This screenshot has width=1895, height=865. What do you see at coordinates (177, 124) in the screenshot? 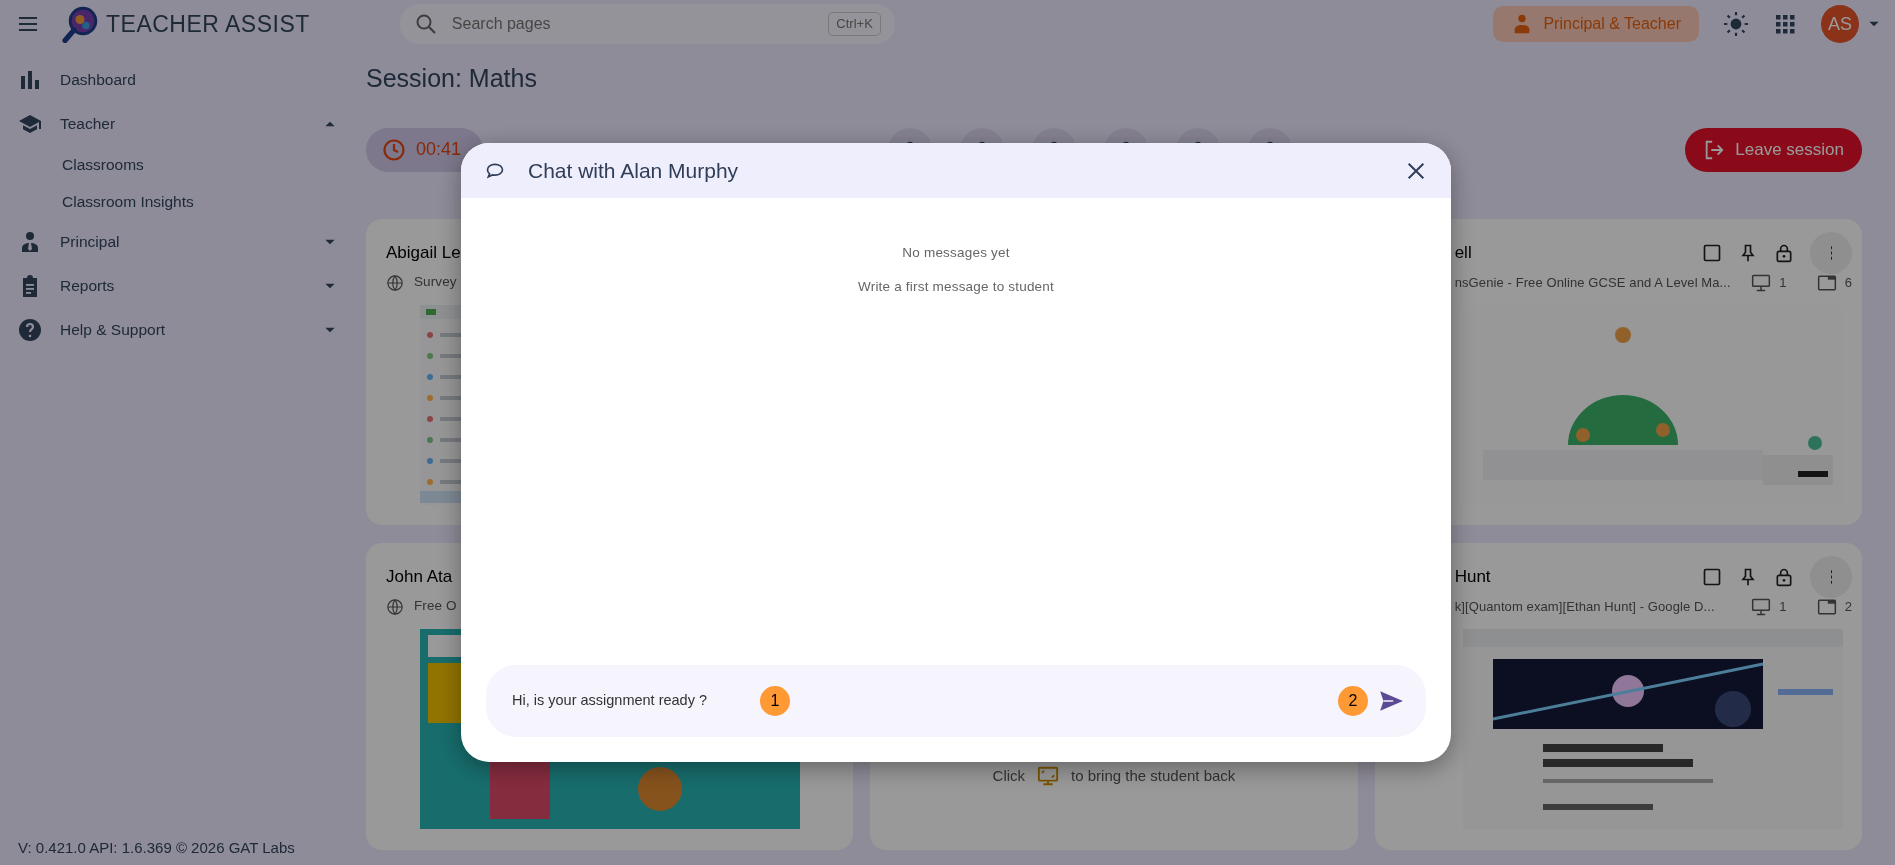
I see `sidebar-item: Teacher` at bounding box center [177, 124].